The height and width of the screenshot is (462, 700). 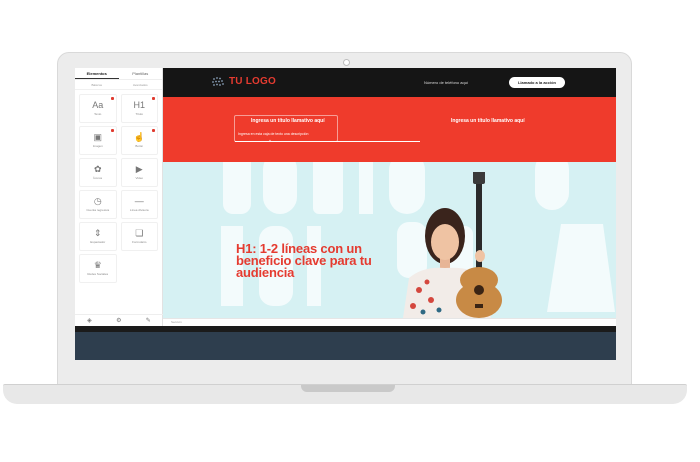 I want to click on element-tile: ✿ Íconos, so click(x=98, y=172).